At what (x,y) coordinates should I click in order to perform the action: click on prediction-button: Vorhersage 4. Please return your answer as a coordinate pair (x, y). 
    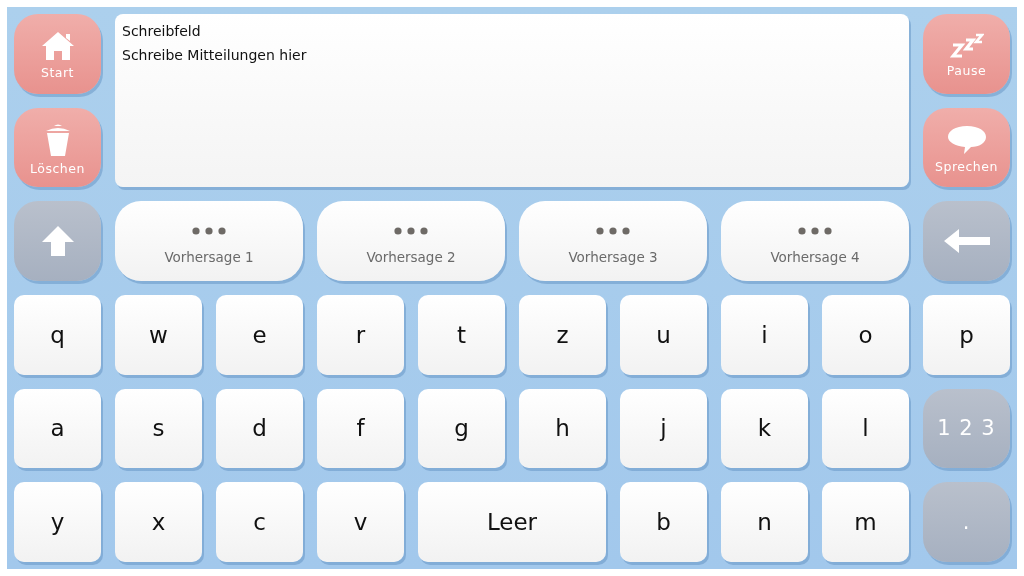
    Looking at the image, I should click on (815, 241).